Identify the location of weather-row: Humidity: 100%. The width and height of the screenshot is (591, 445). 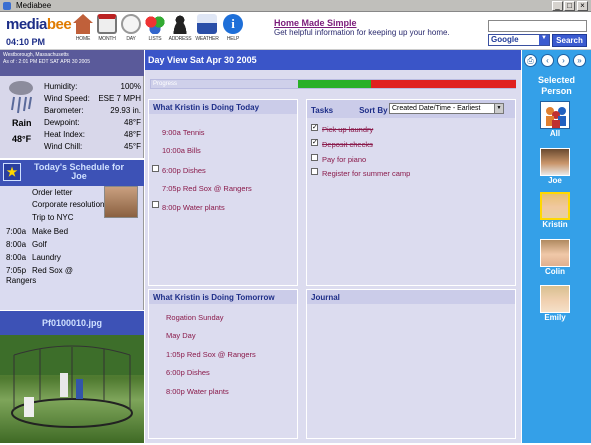
(92, 86).